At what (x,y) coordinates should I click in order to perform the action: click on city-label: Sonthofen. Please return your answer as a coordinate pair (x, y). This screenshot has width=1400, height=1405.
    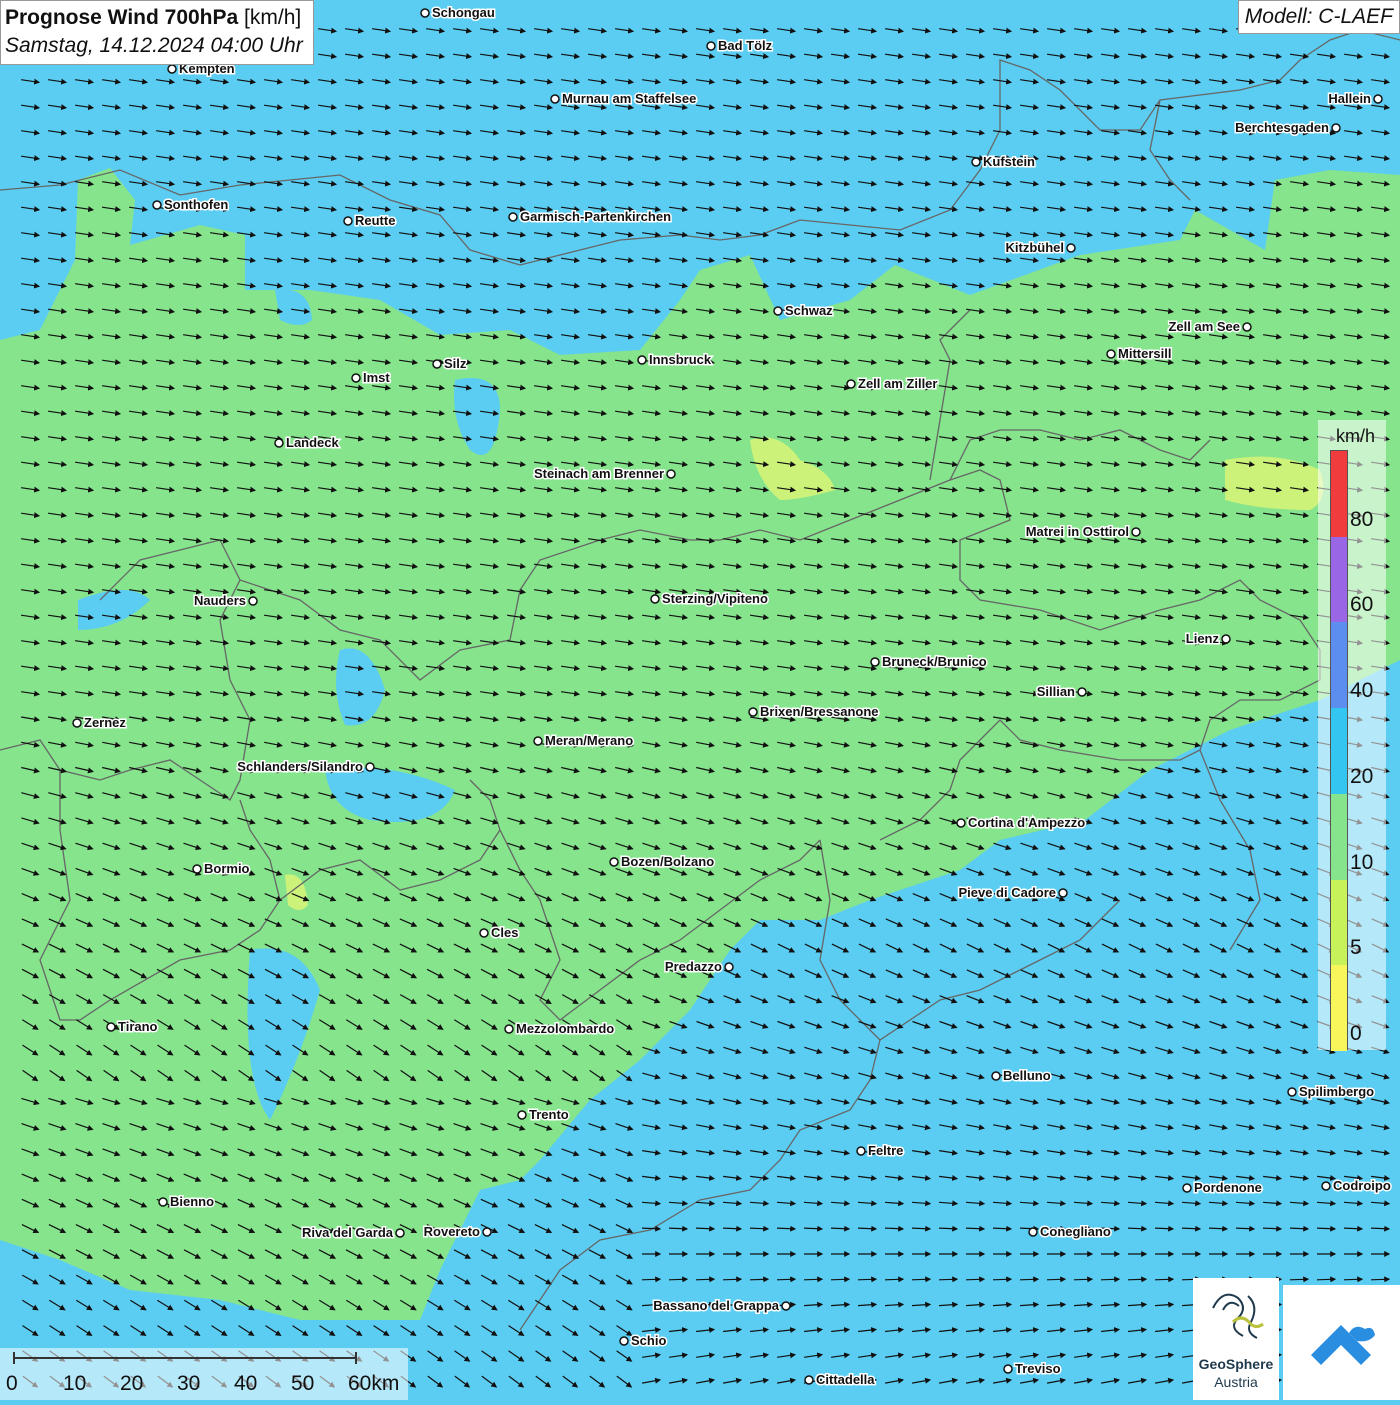
    Looking at the image, I should click on (196, 204).